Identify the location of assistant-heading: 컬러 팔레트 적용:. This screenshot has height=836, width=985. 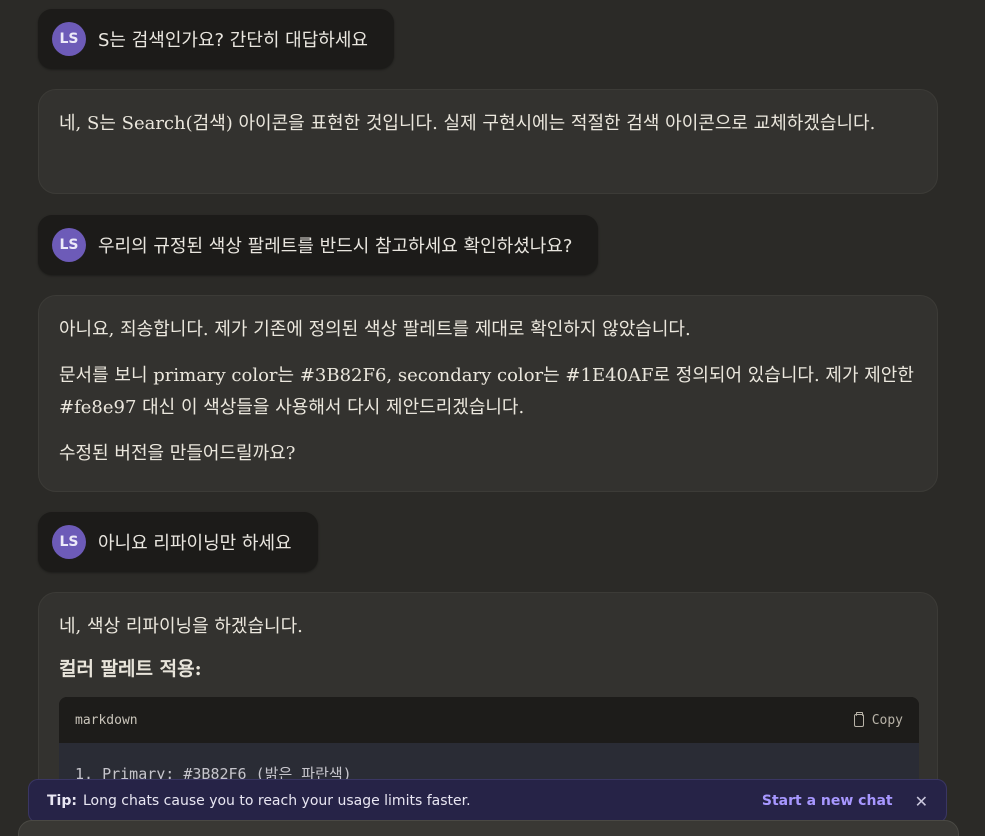
(130, 669).